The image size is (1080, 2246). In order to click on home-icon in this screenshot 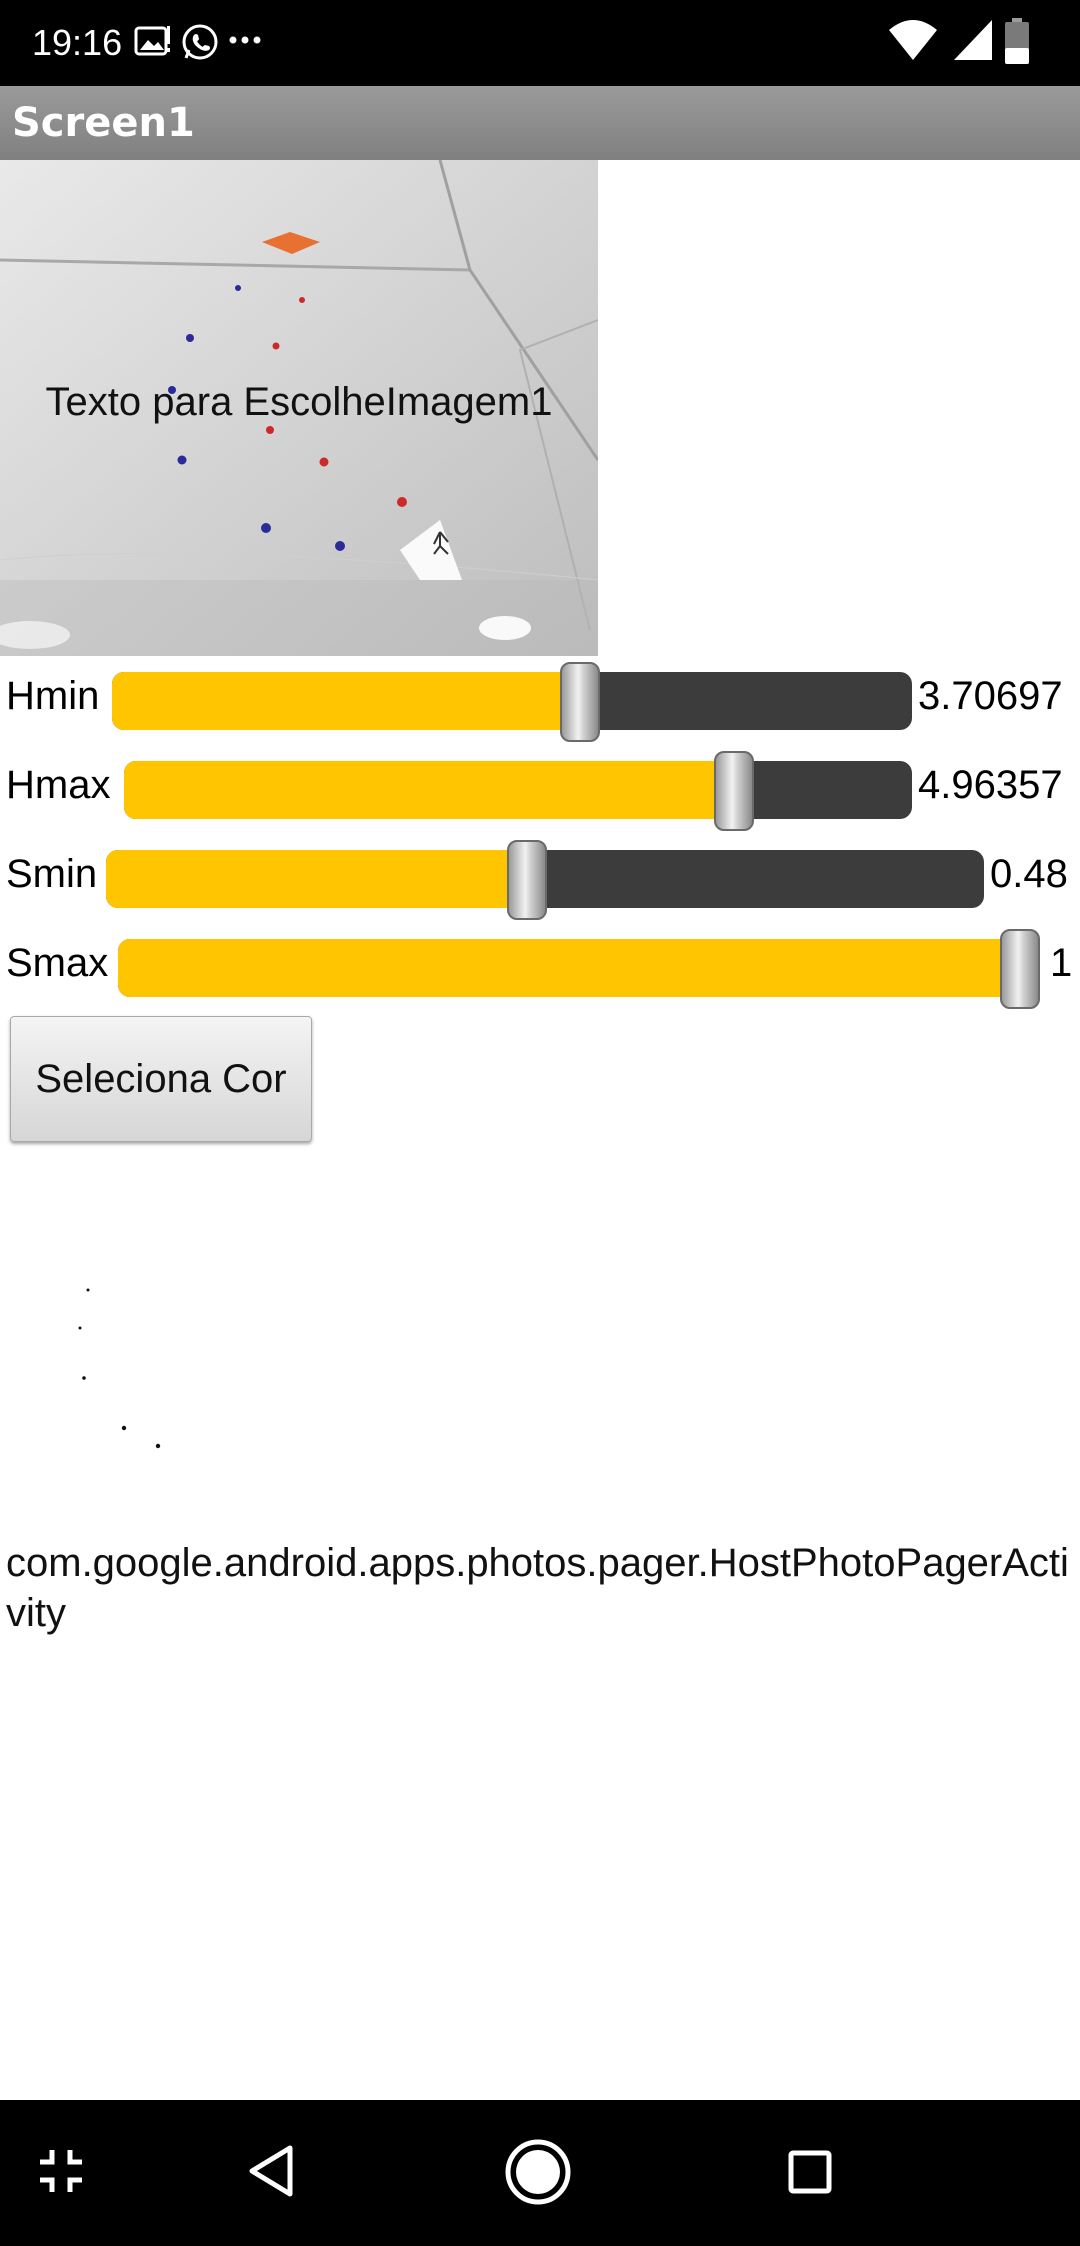, I will do `click(538, 2174)`.